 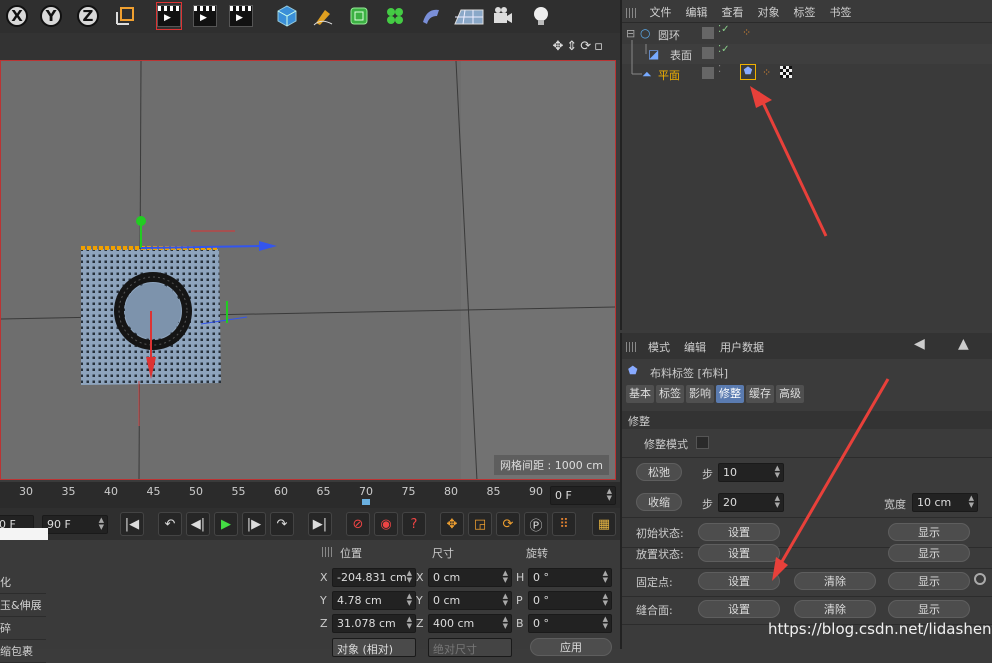 I want to click on autokey-button: ◉, so click(x=386, y=524).